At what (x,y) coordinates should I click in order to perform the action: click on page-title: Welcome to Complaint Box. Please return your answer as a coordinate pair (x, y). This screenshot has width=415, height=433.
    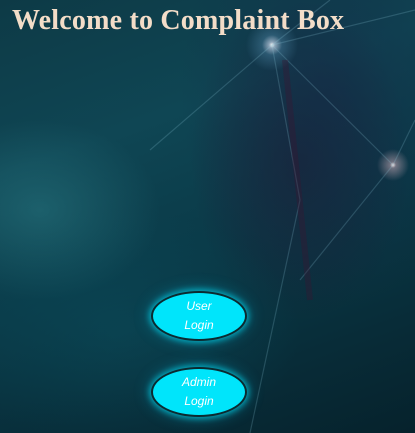
    Looking at the image, I should click on (178, 20).